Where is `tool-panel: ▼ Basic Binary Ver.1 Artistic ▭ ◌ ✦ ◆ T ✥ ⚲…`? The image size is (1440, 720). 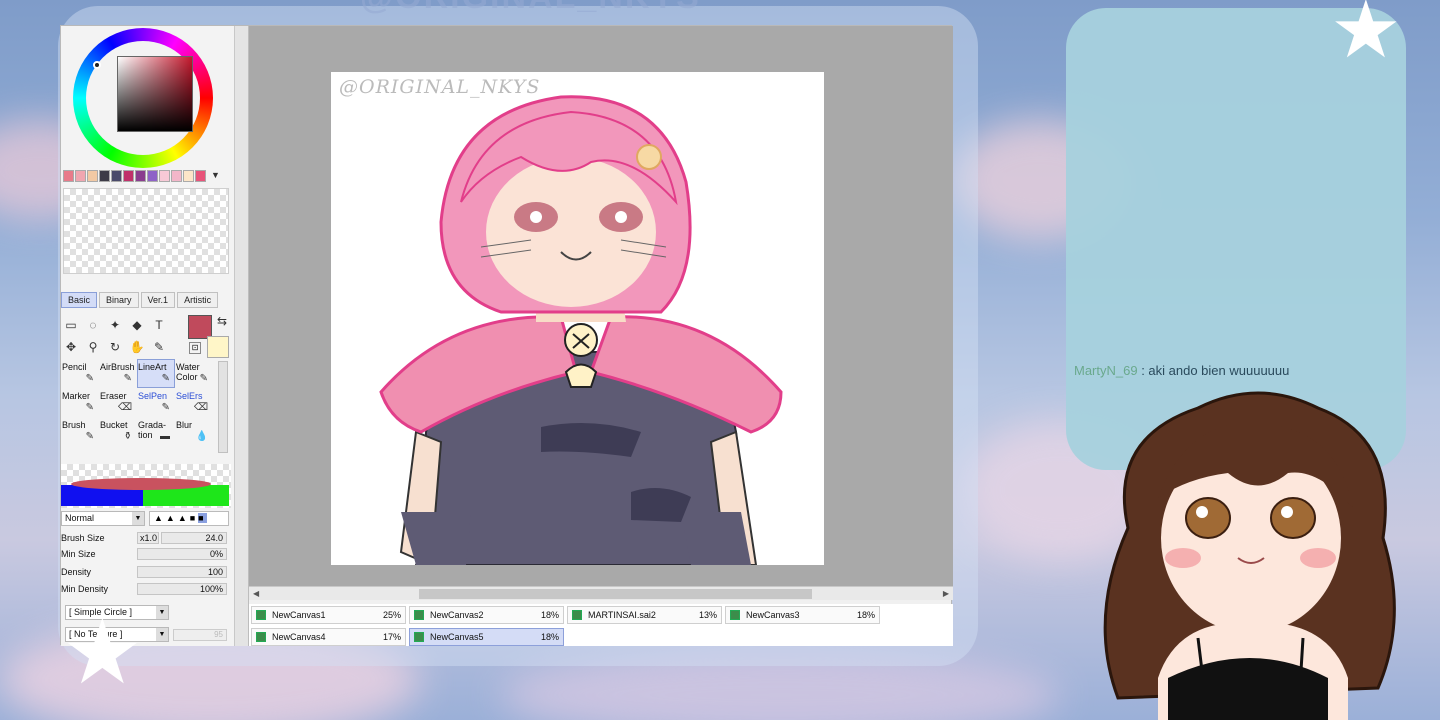 tool-panel: ▼ Basic Binary Ver.1 Artistic ▭ ◌ ✦ ◆ T ✥ ⚲… is located at coordinates (148, 336).